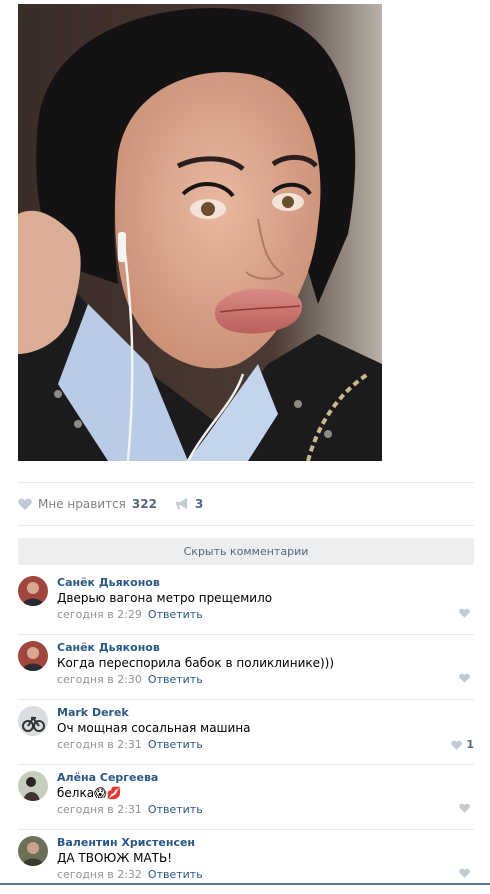 The height and width of the screenshot is (894, 490). I want to click on like-button: Мне нравится 322, so click(87, 504).